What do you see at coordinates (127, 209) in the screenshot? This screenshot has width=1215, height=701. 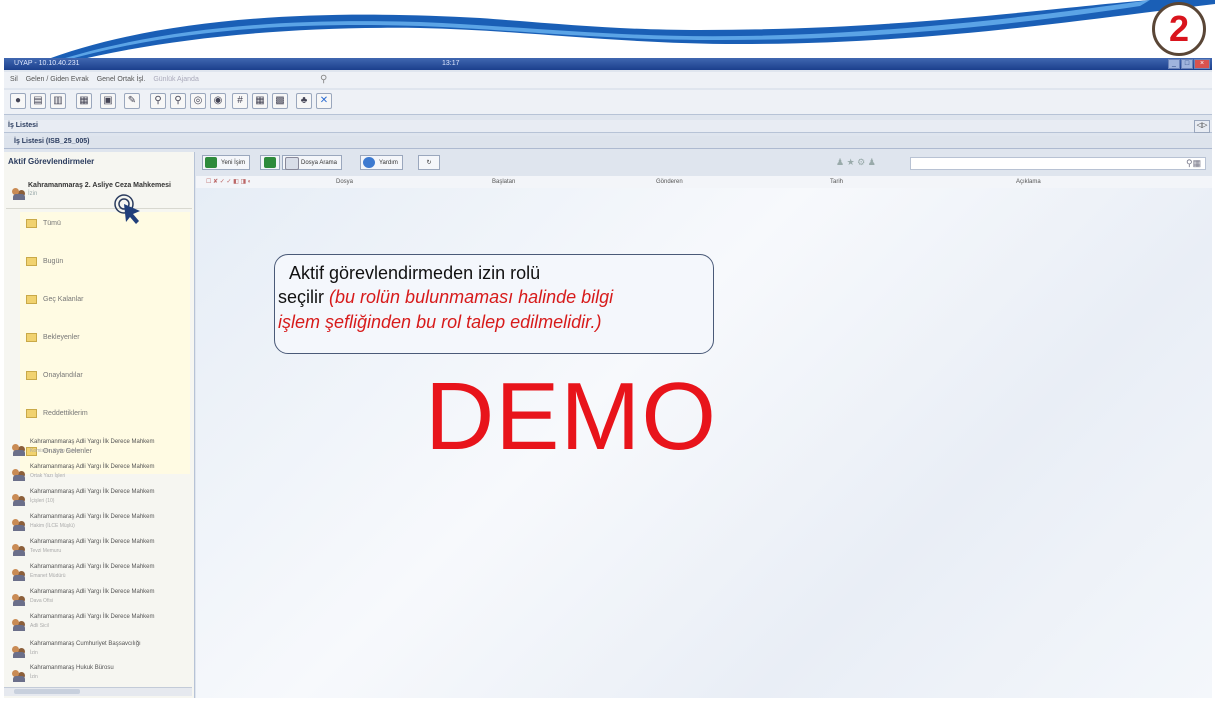 I see `mouse-pointer-icon` at bounding box center [127, 209].